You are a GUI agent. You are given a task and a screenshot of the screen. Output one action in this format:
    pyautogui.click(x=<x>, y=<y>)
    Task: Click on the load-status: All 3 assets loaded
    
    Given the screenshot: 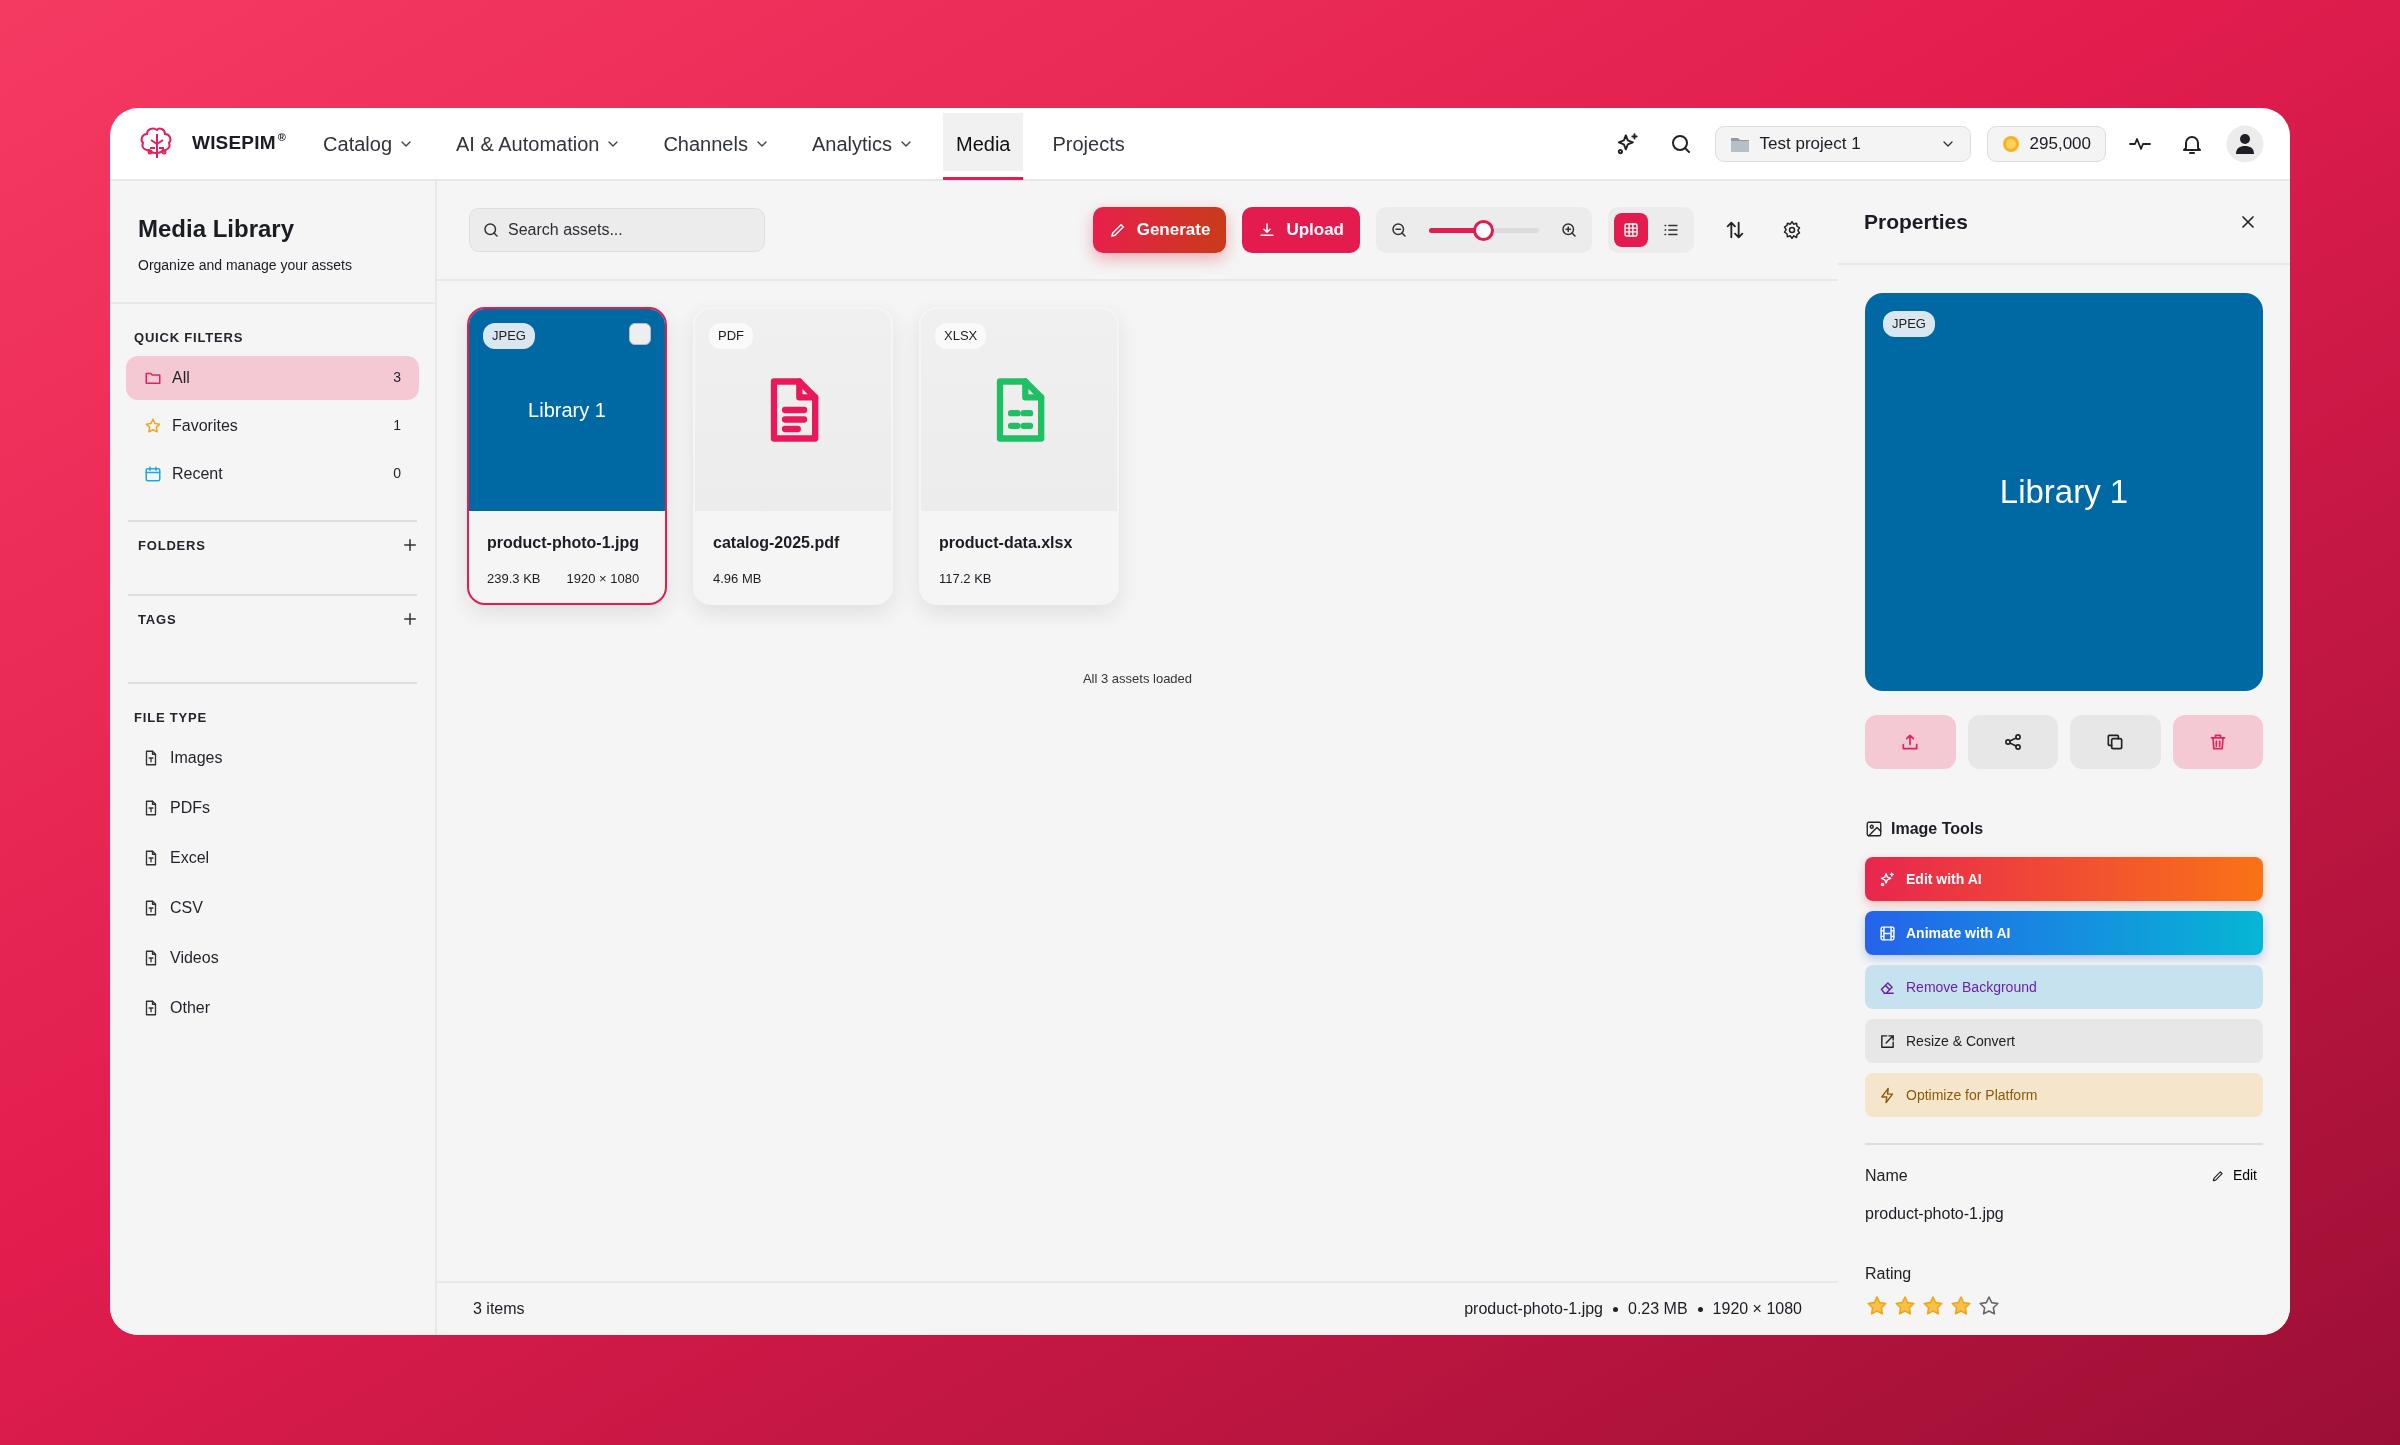 What is the action you would take?
    pyautogui.click(x=1137, y=678)
    